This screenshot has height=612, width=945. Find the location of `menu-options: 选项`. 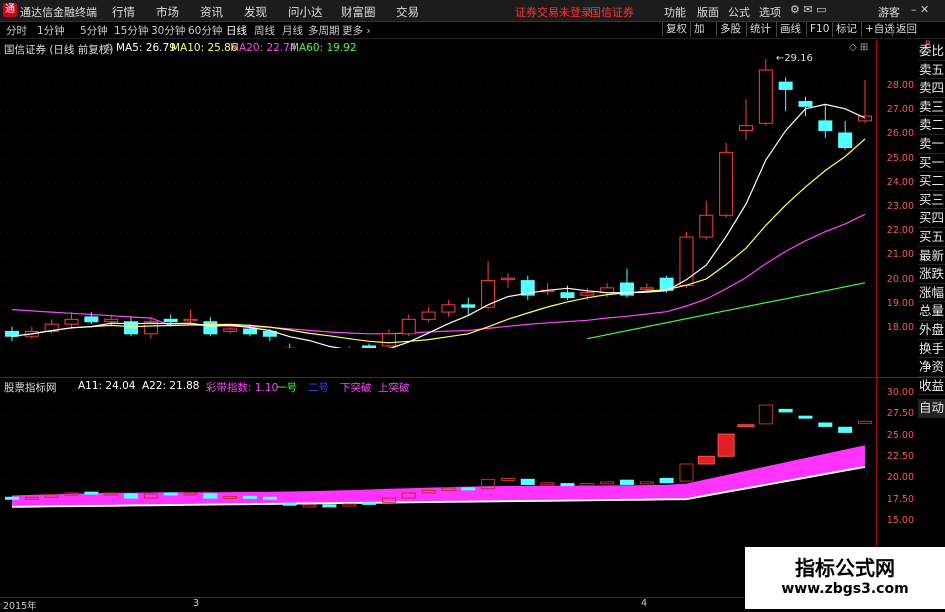

menu-options: 选项 is located at coordinates (770, 12).